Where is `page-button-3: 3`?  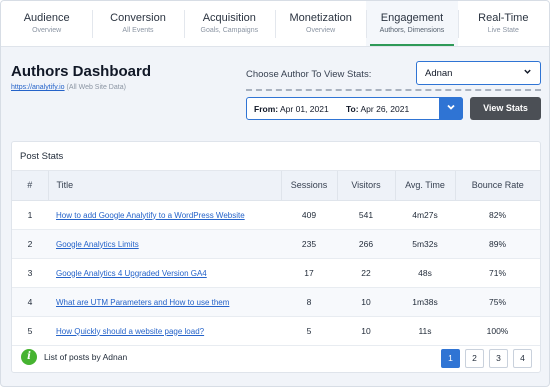
page-button-3: 3 is located at coordinates (498, 358).